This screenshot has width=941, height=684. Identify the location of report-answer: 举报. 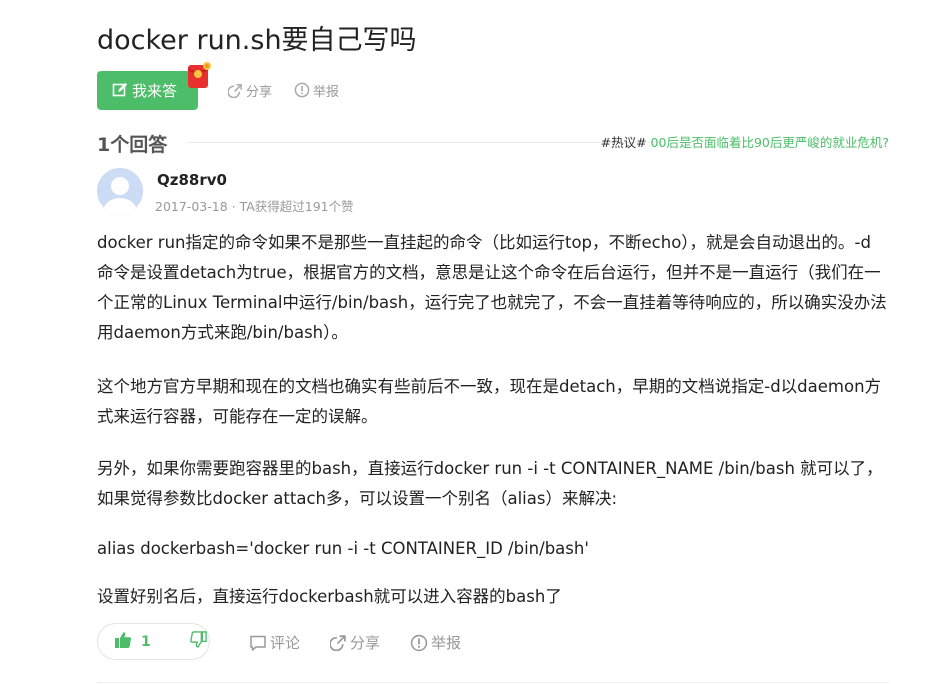
(435, 642).